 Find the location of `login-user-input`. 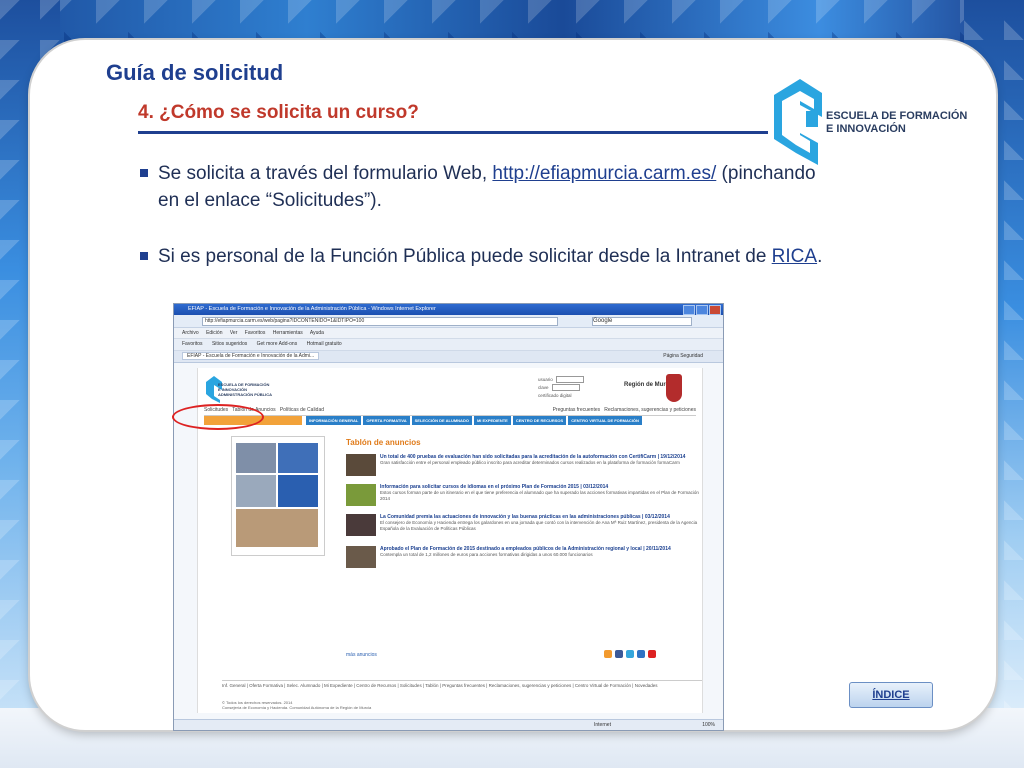

login-user-input is located at coordinates (569, 380).